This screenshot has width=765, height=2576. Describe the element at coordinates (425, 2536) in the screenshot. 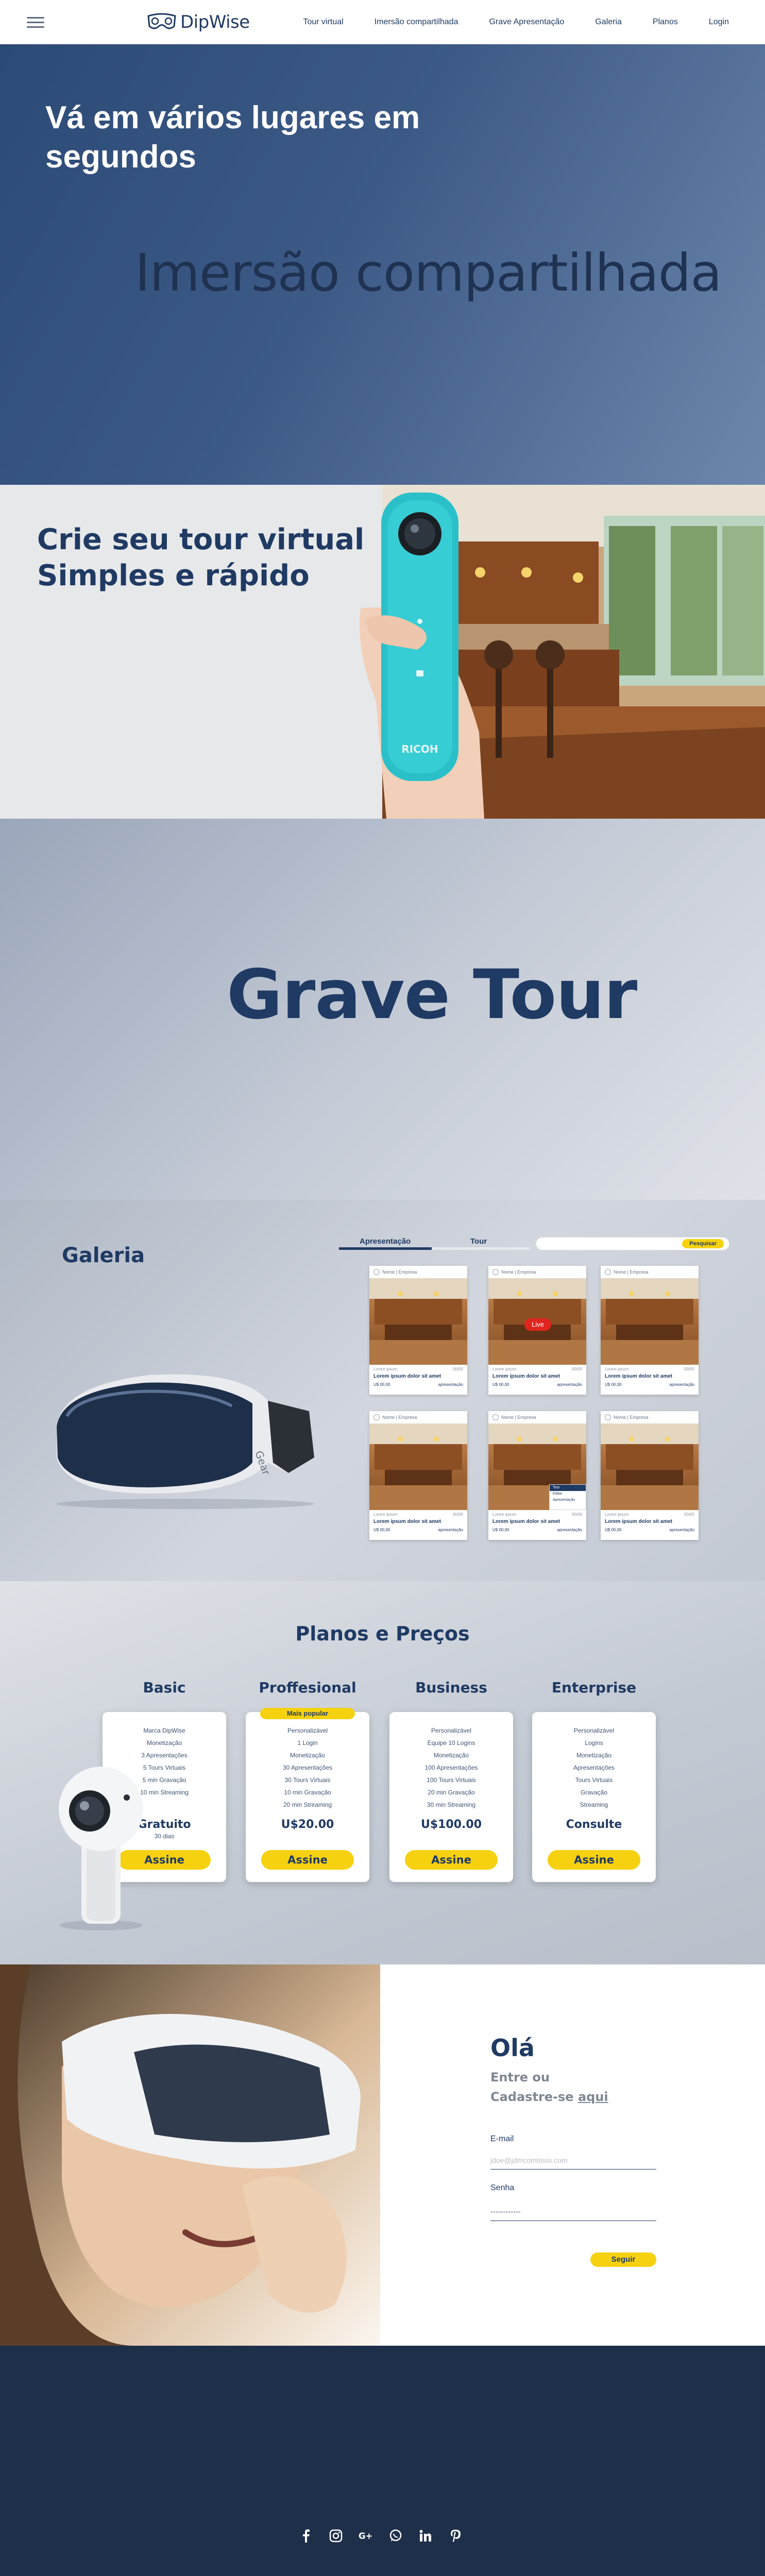

I see `linkedin-icon` at that location.